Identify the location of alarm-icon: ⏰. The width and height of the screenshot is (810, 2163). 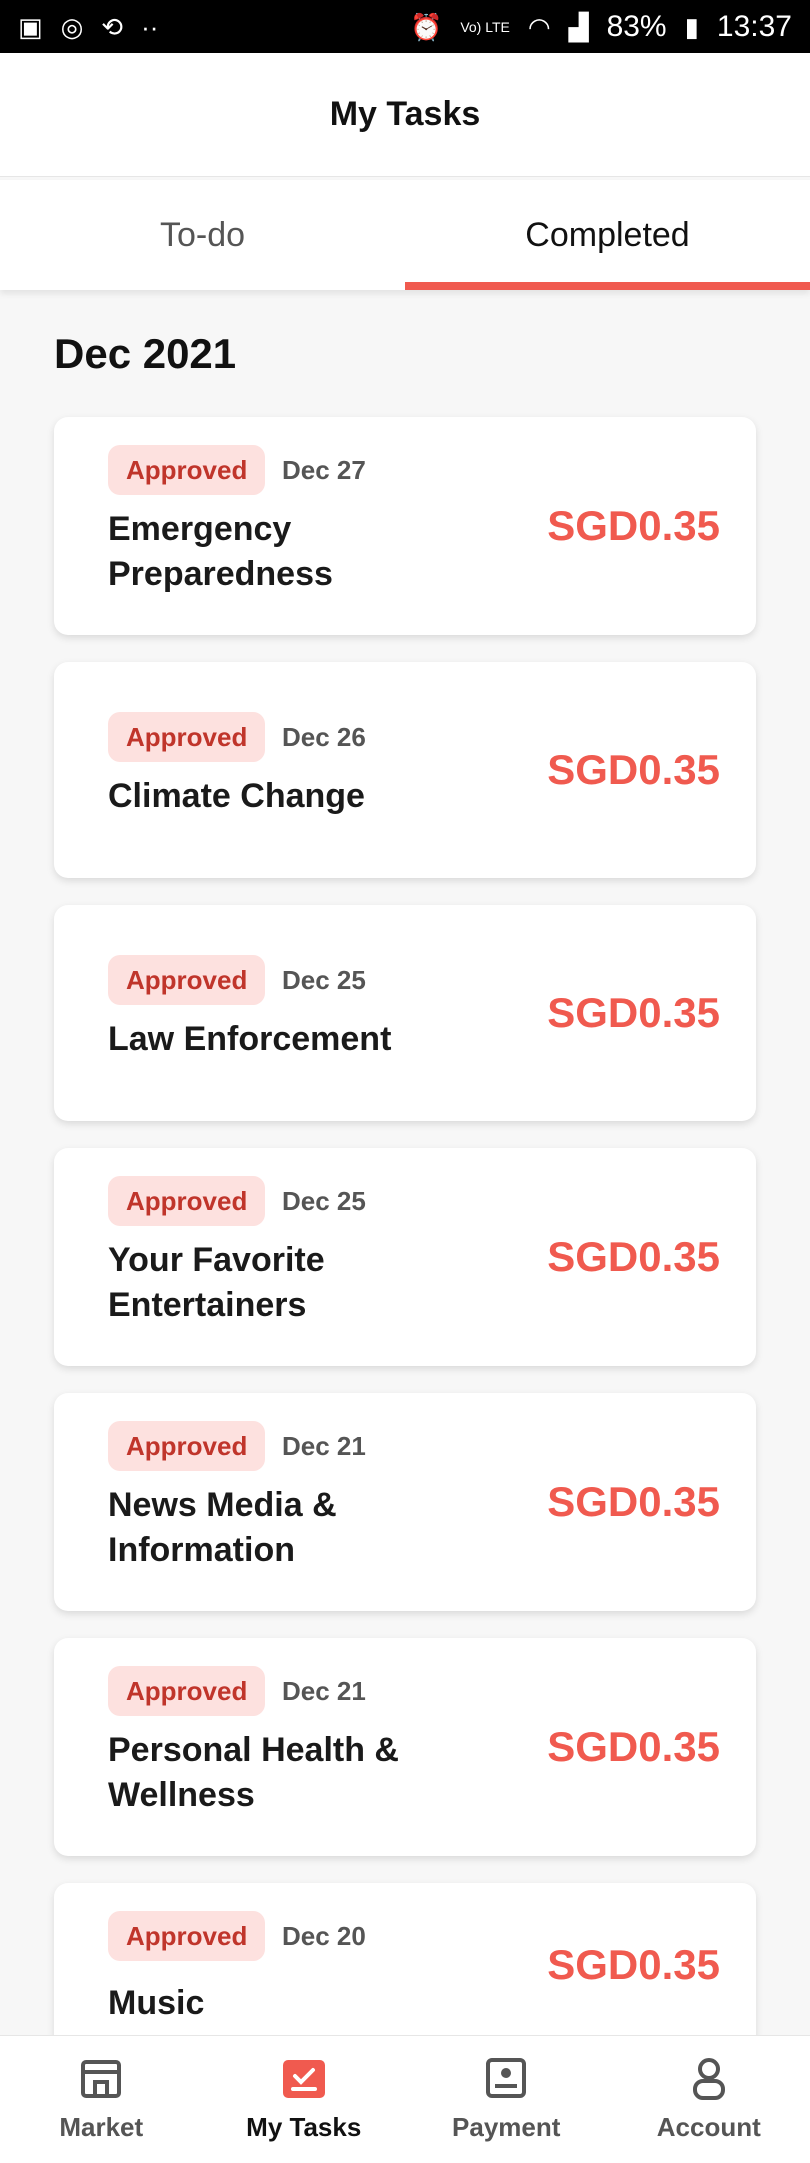
(426, 26).